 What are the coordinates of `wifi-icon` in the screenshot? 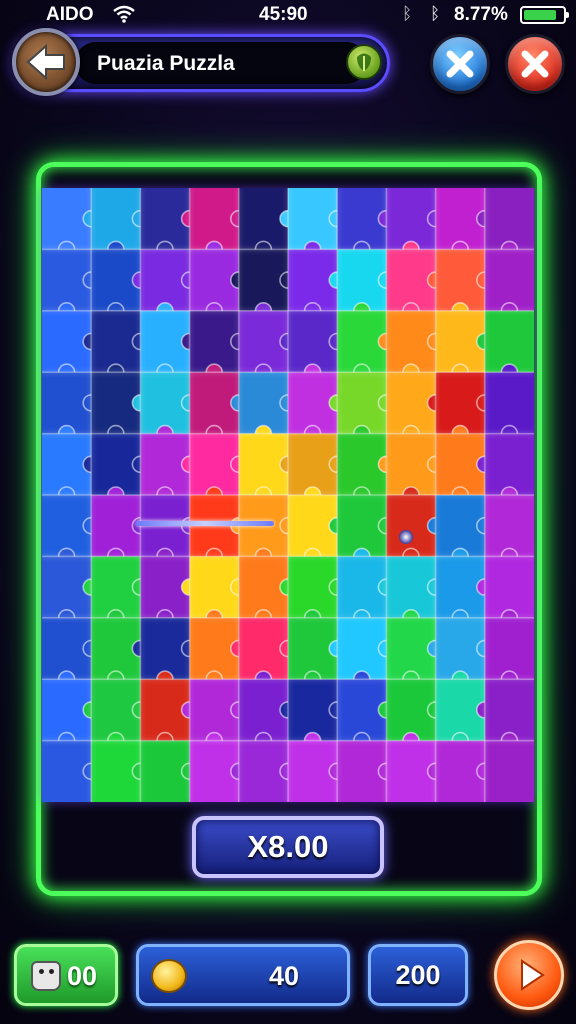 It's located at (124, 14).